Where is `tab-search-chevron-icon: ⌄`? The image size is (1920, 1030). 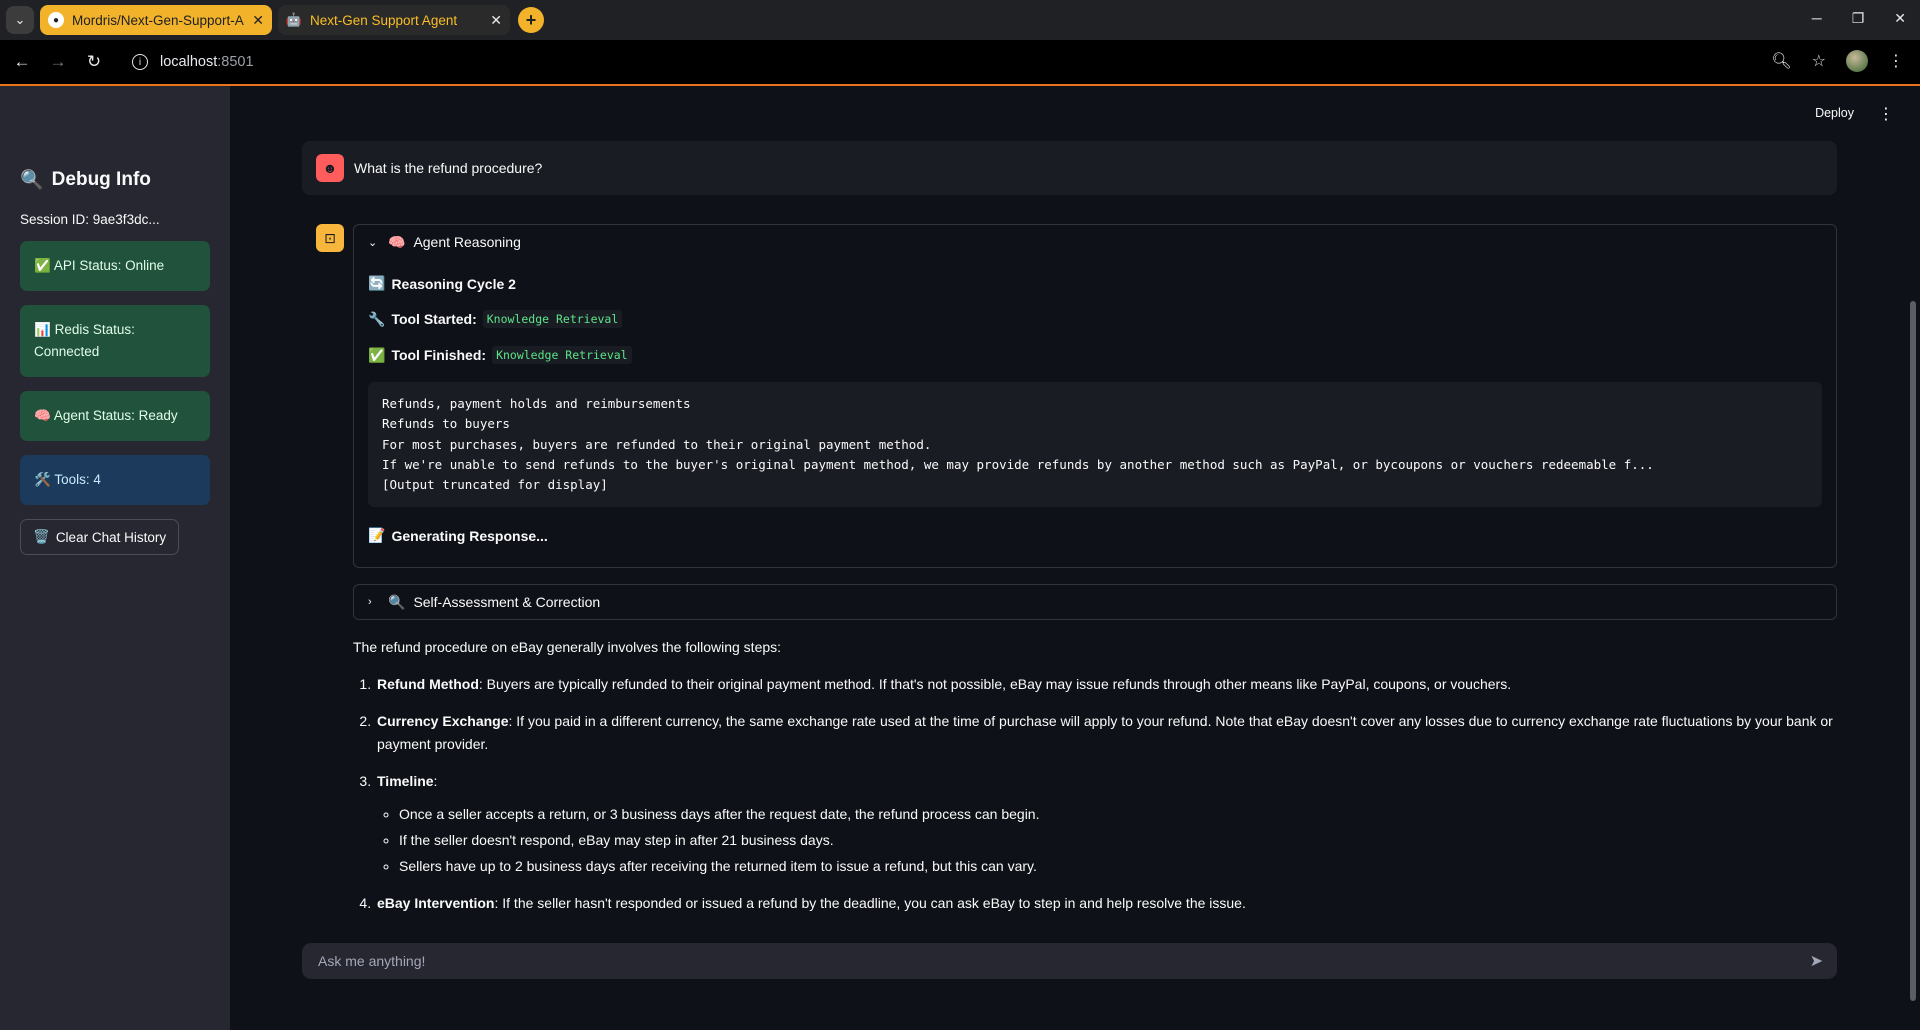 tab-search-chevron-icon: ⌄ is located at coordinates (20, 20).